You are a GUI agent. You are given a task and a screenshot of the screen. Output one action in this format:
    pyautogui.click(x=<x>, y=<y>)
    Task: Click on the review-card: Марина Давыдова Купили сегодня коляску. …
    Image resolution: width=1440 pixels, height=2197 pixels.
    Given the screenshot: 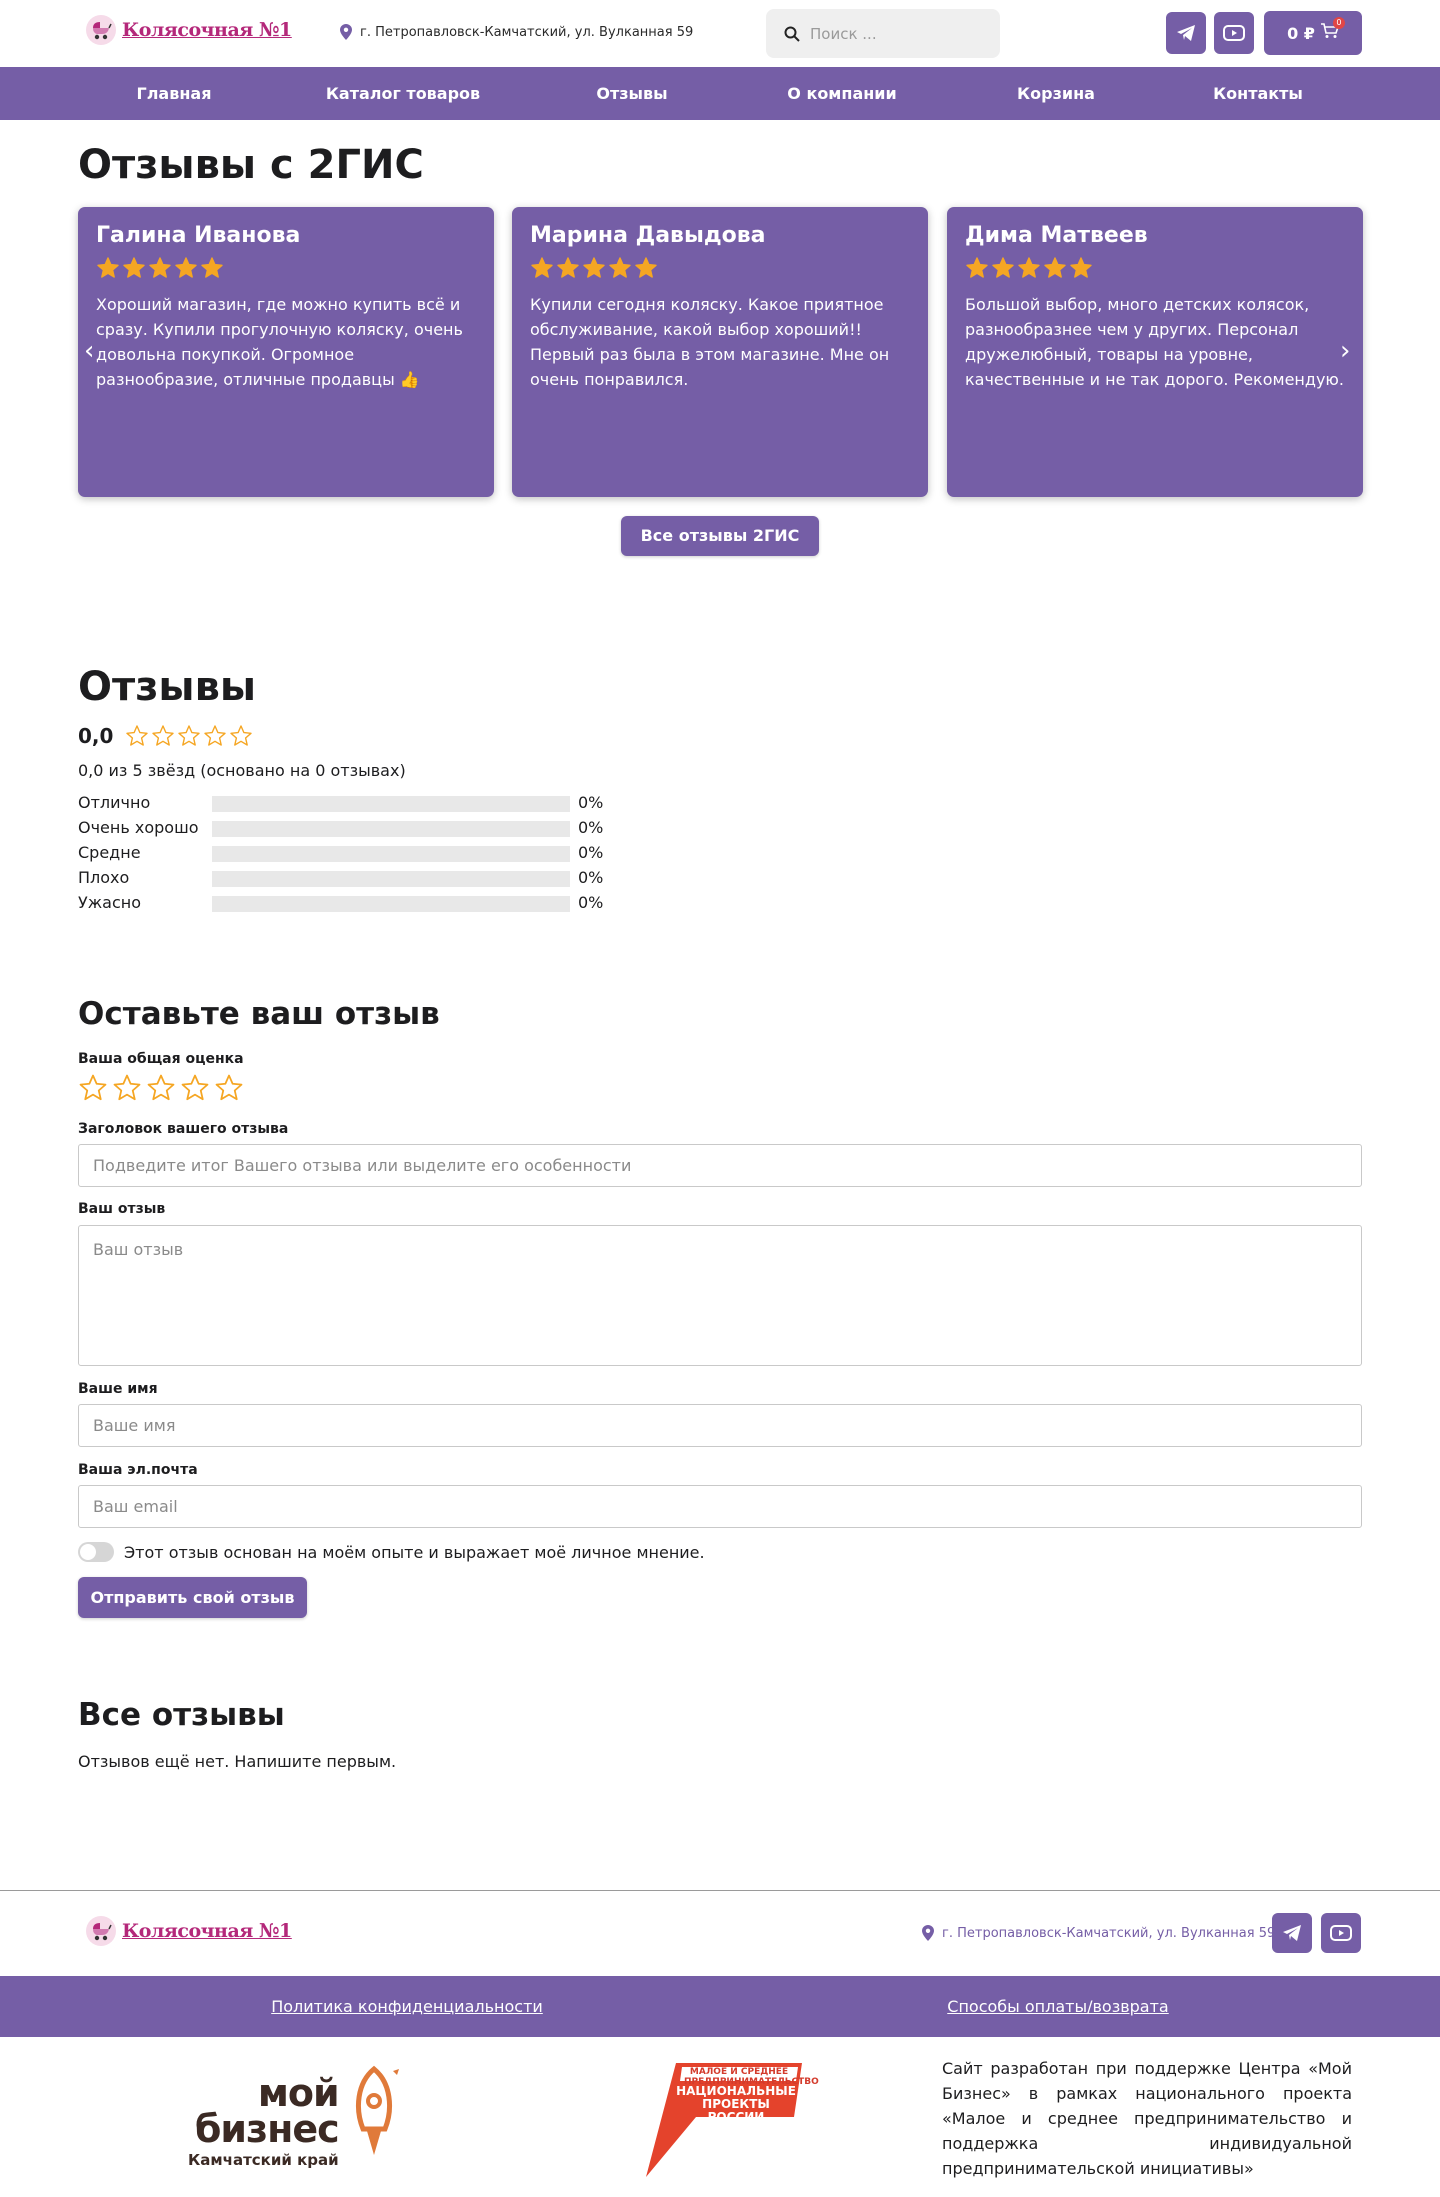 What is the action you would take?
    pyautogui.click(x=720, y=352)
    